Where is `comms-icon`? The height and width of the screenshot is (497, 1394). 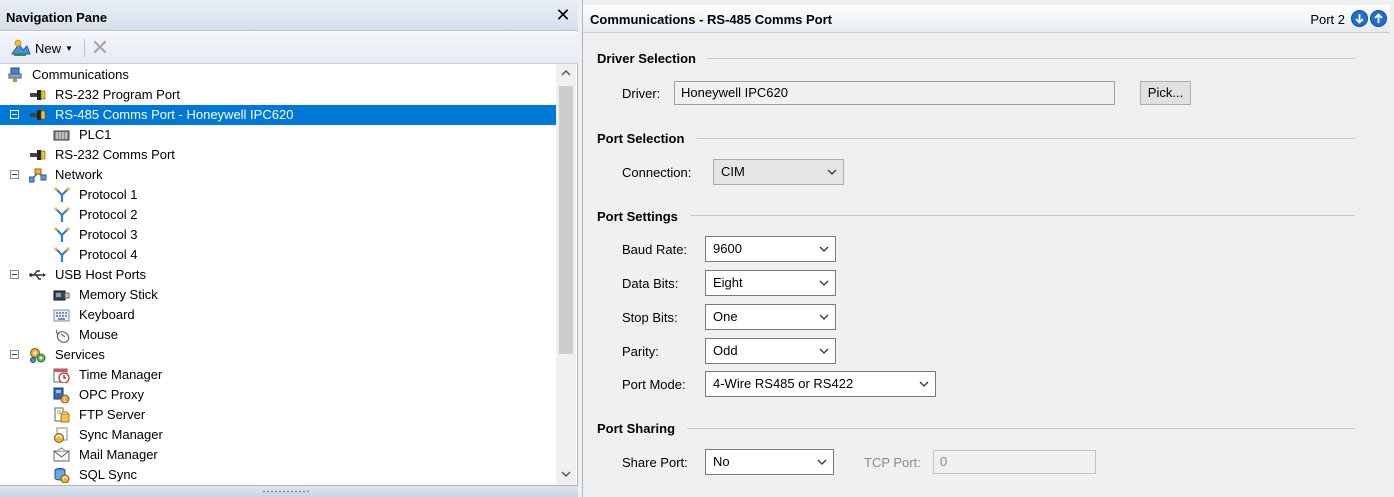
comms-icon is located at coordinates (15, 74).